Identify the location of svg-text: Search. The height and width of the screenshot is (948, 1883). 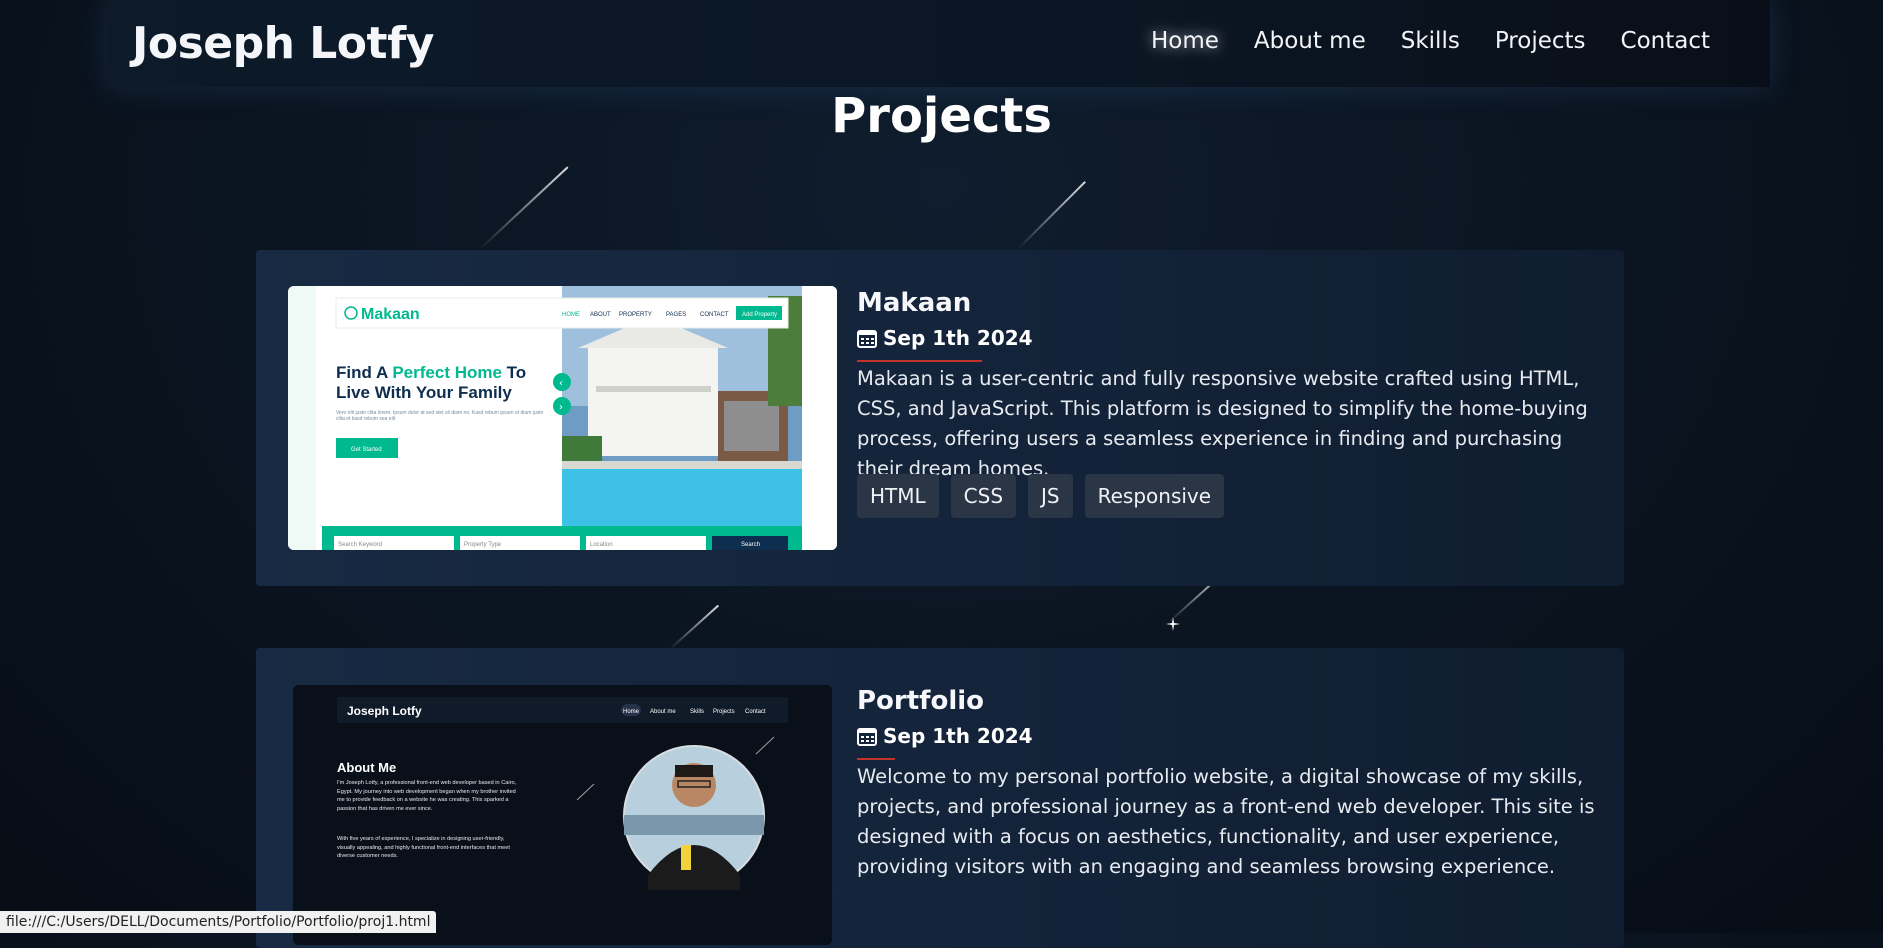
(750, 545).